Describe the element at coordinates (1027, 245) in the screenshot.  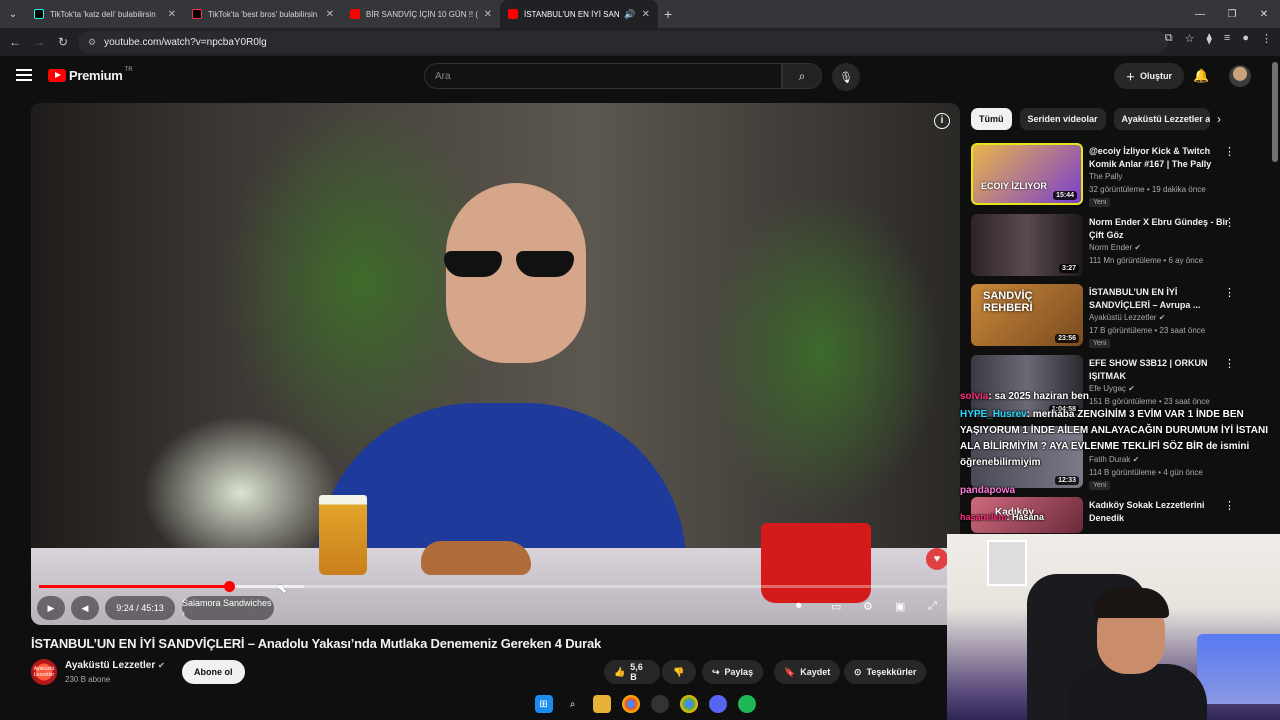
I see `video-thumbnail: 3:27` at that location.